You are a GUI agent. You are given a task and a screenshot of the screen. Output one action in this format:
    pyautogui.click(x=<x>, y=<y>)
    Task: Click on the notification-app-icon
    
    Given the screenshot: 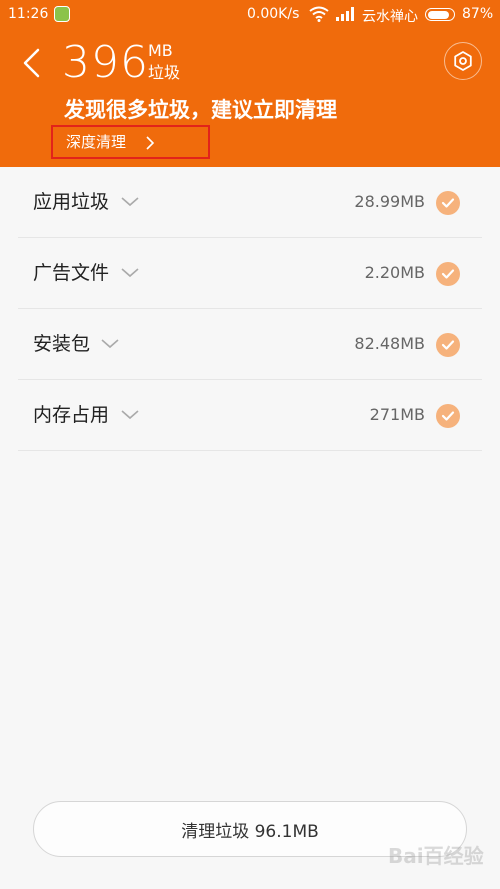 What is the action you would take?
    pyautogui.click(x=62, y=14)
    